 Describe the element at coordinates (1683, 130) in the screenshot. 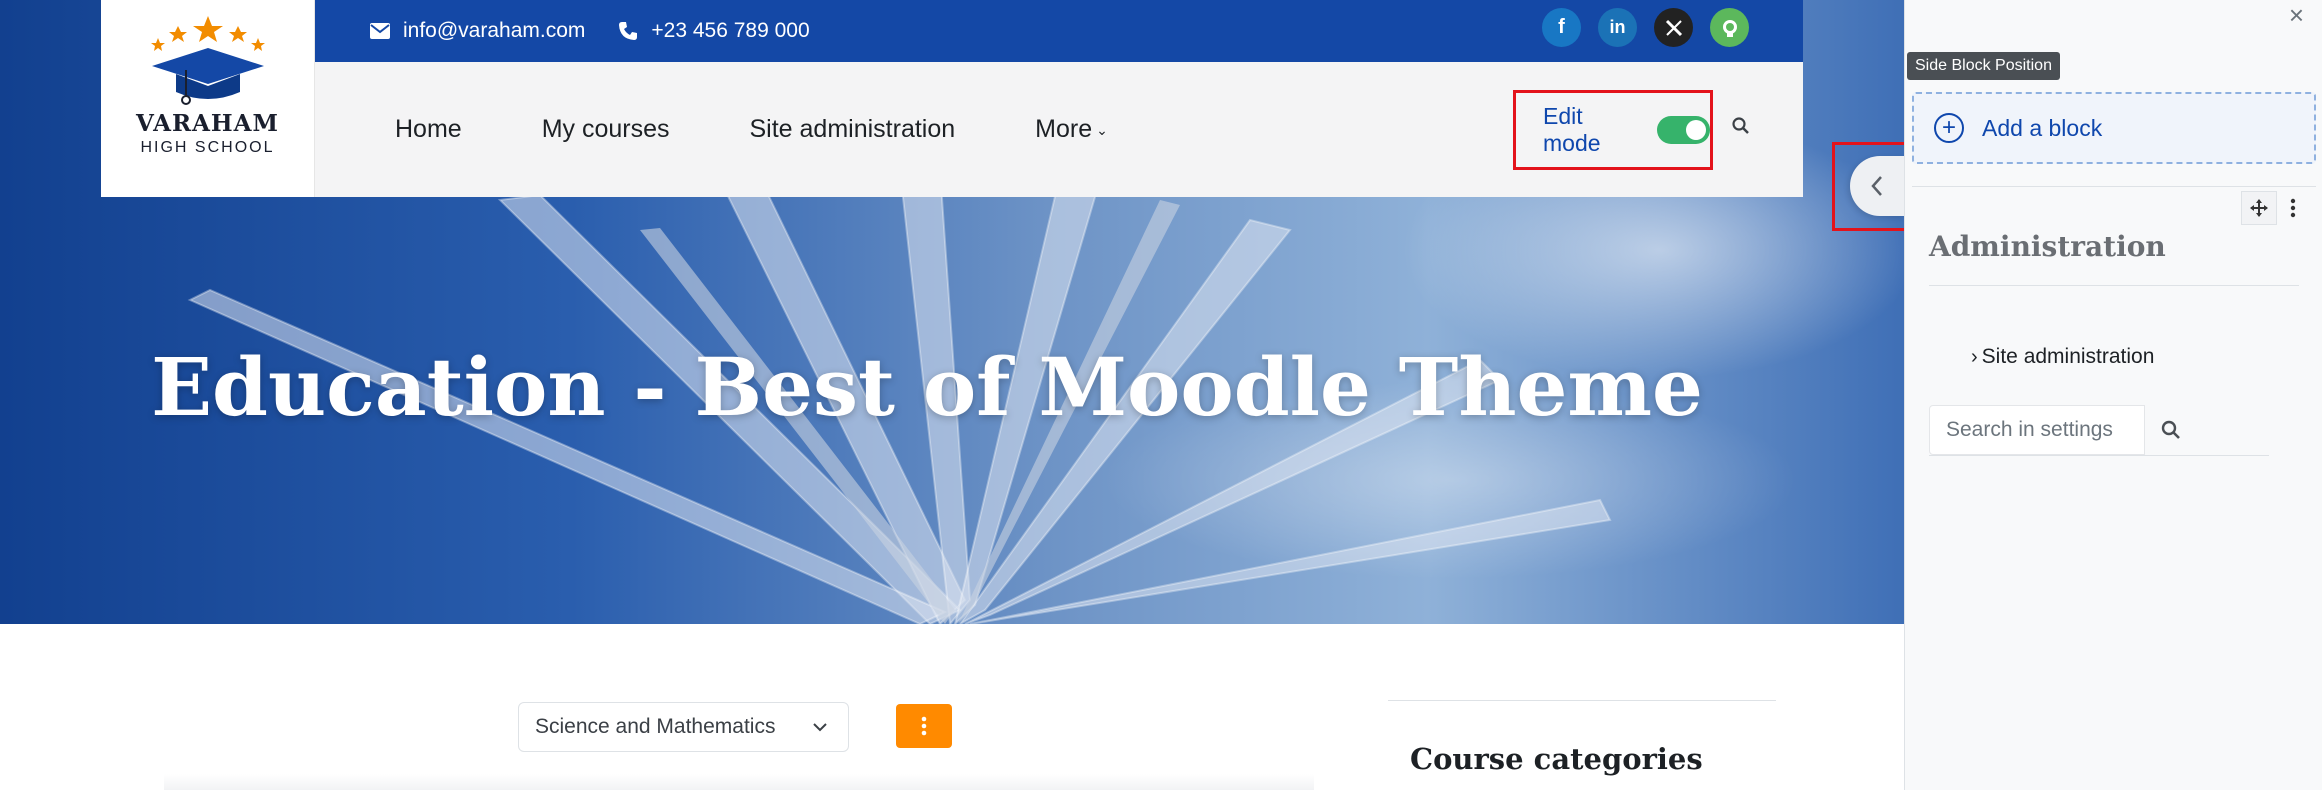

I see `edit-mode-toggle` at that location.